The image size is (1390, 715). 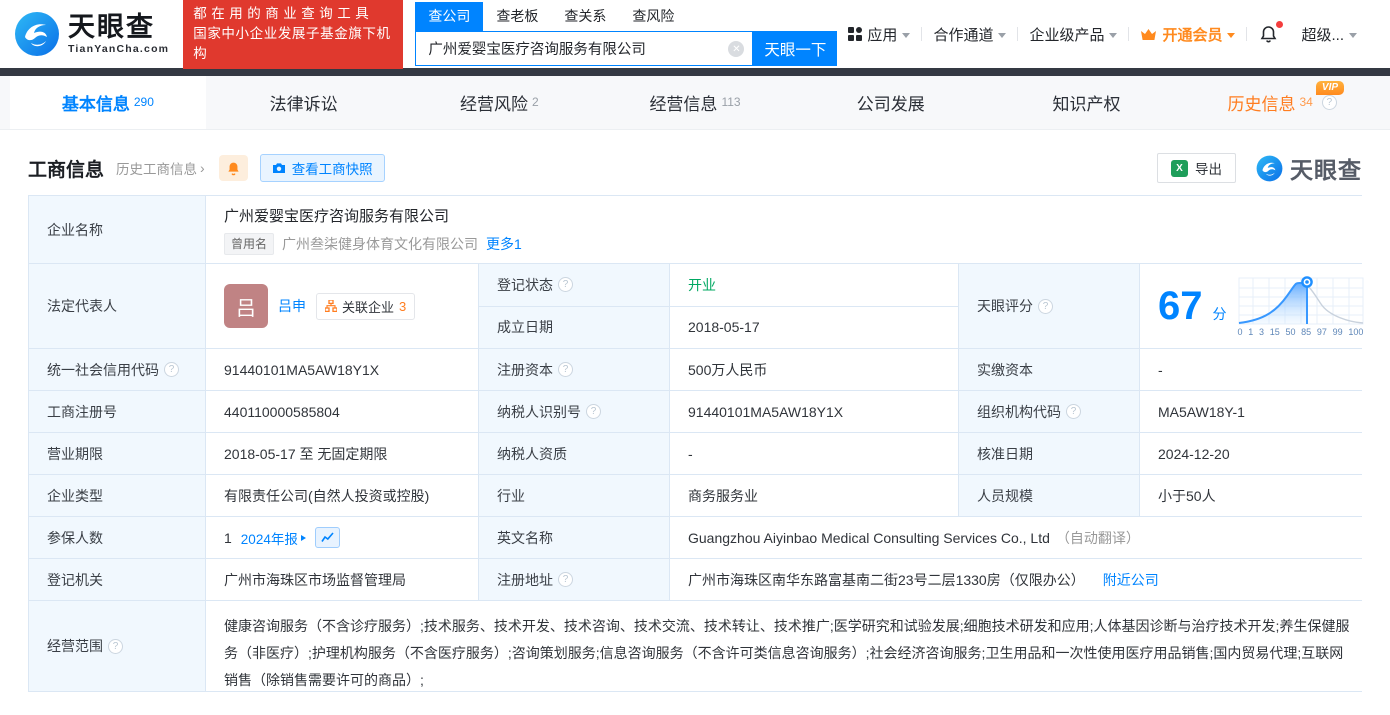 What do you see at coordinates (882, 35) in the screenshot?
I see `nav-apps-label: 应用` at bounding box center [882, 35].